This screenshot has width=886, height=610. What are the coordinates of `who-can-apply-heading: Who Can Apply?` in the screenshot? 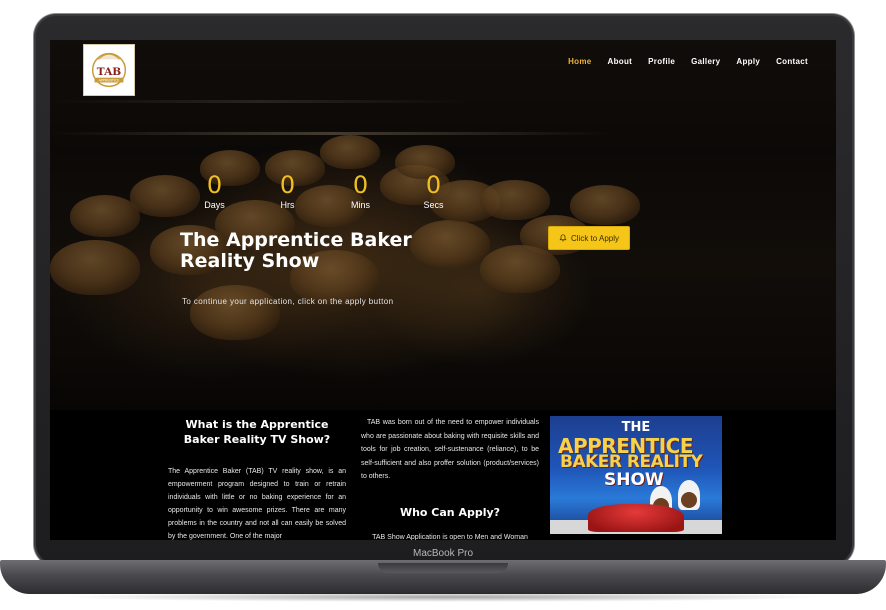 It's located at (450, 512).